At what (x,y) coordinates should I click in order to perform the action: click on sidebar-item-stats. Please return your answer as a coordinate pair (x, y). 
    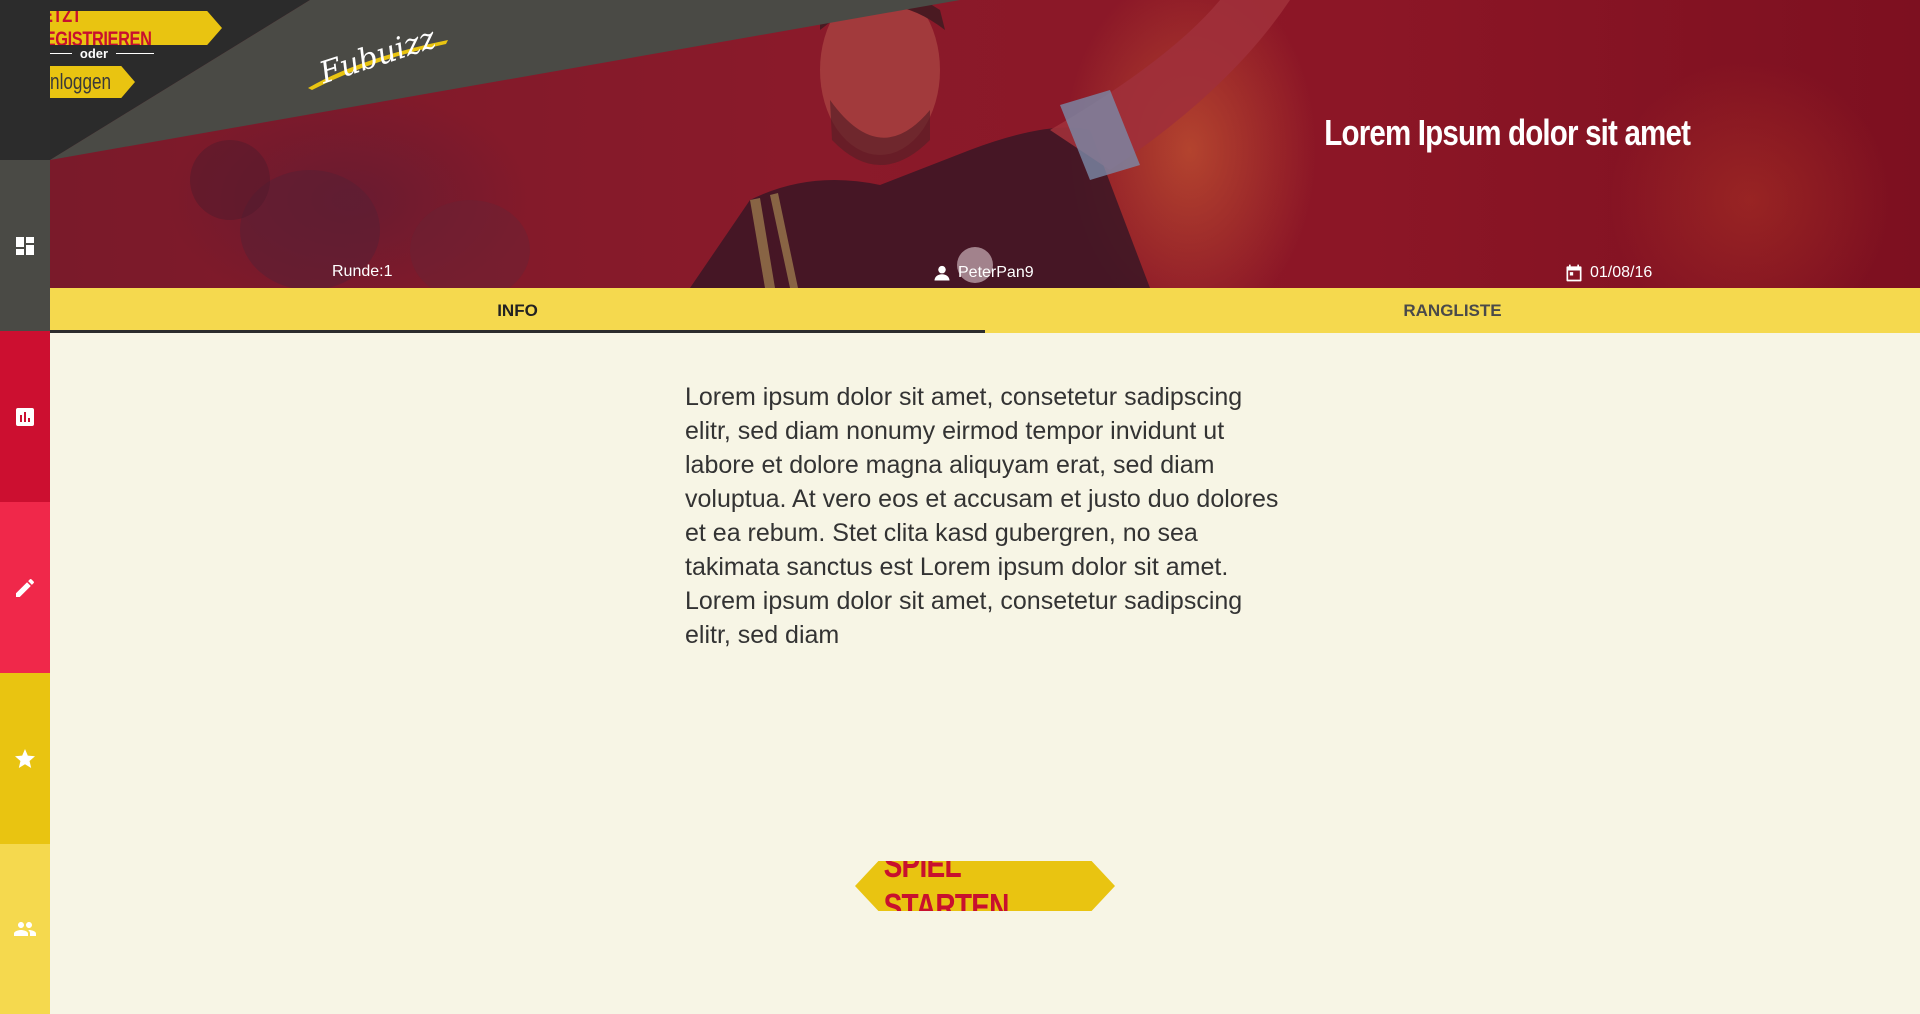
    Looking at the image, I should click on (25, 416).